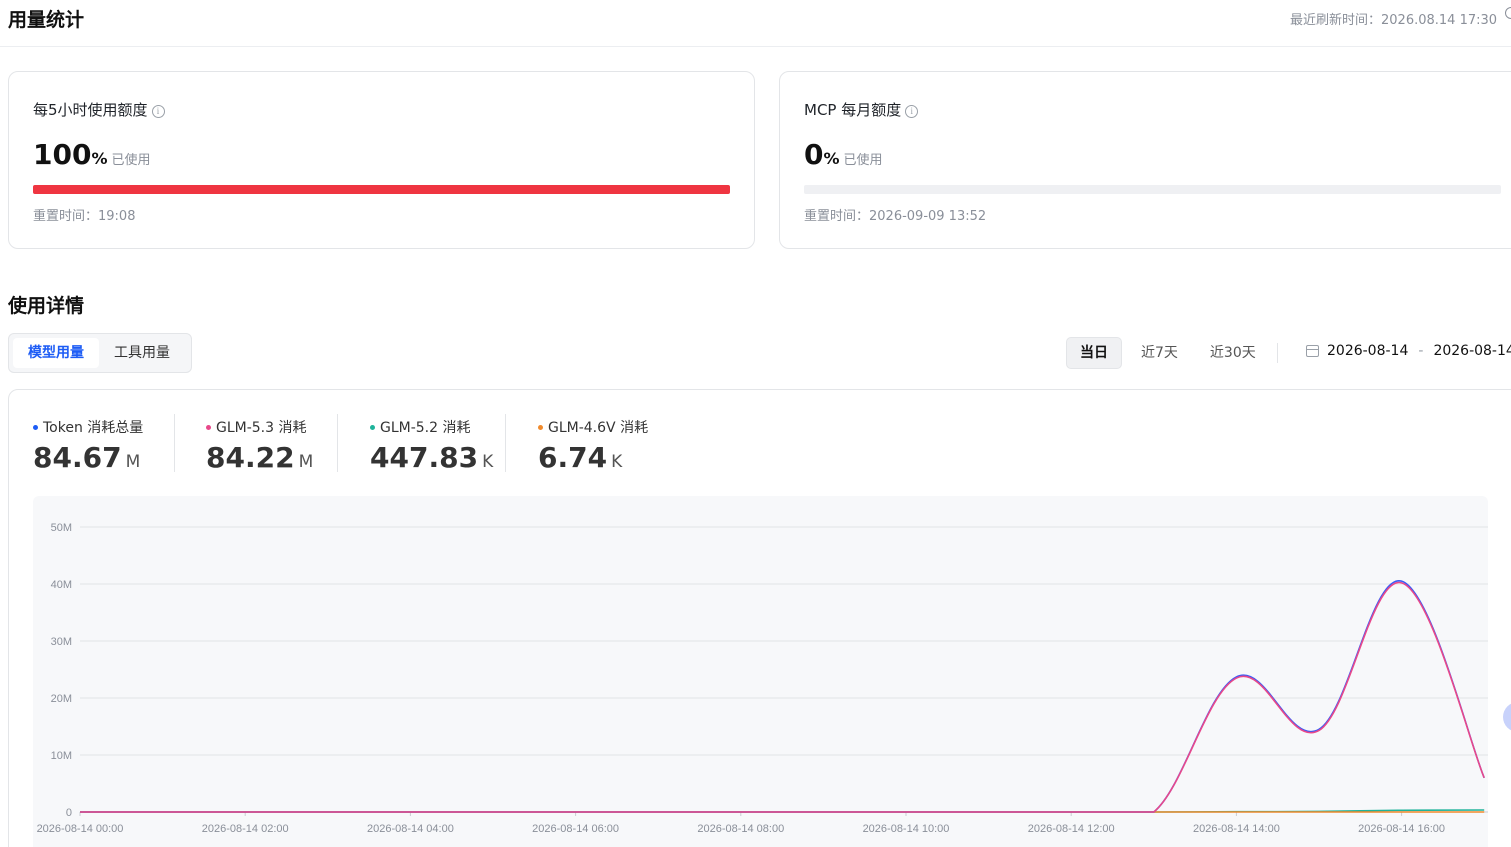 Image resolution: width=1511 pixels, height=847 pixels. What do you see at coordinates (381, 160) in the screenshot?
I see `quota-card-5h: 每5小时使用额度 i 100% 已使用 重置时间：19:08` at bounding box center [381, 160].